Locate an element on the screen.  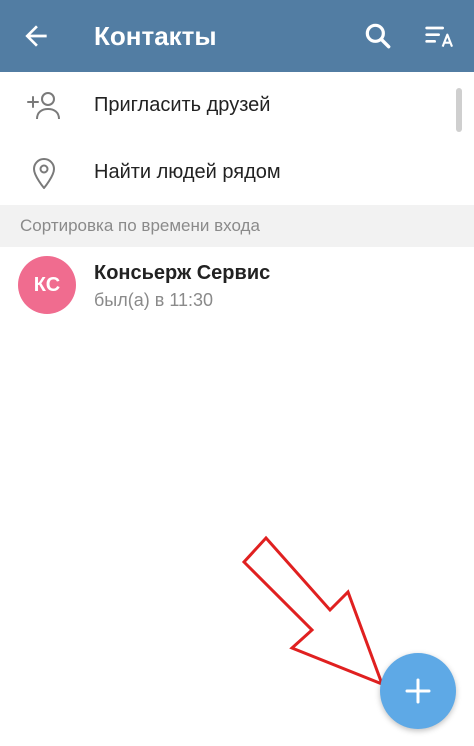
add-contact-button is located at coordinates (418, 691).